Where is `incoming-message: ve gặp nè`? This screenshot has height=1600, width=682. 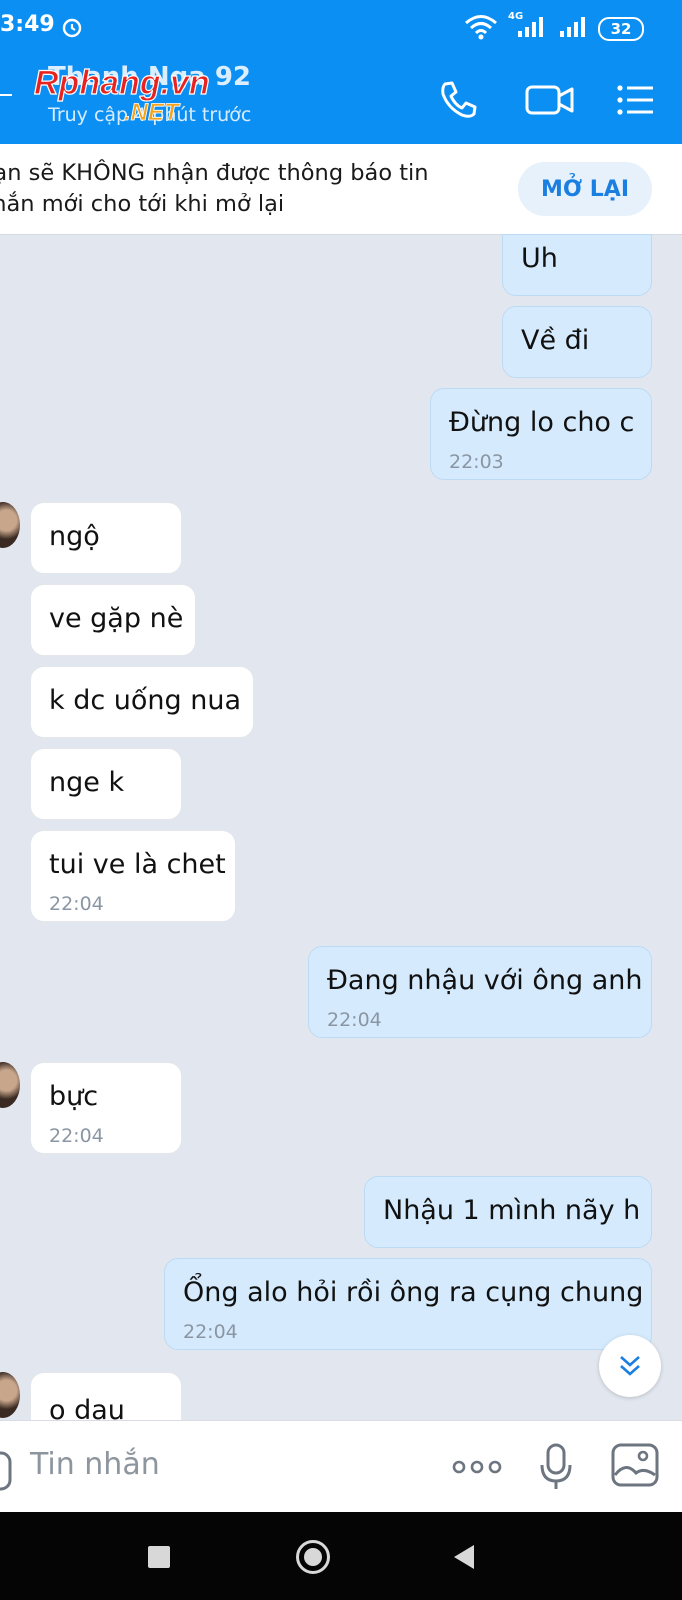
incoming-message: ve gặp nè is located at coordinates (113, 620).